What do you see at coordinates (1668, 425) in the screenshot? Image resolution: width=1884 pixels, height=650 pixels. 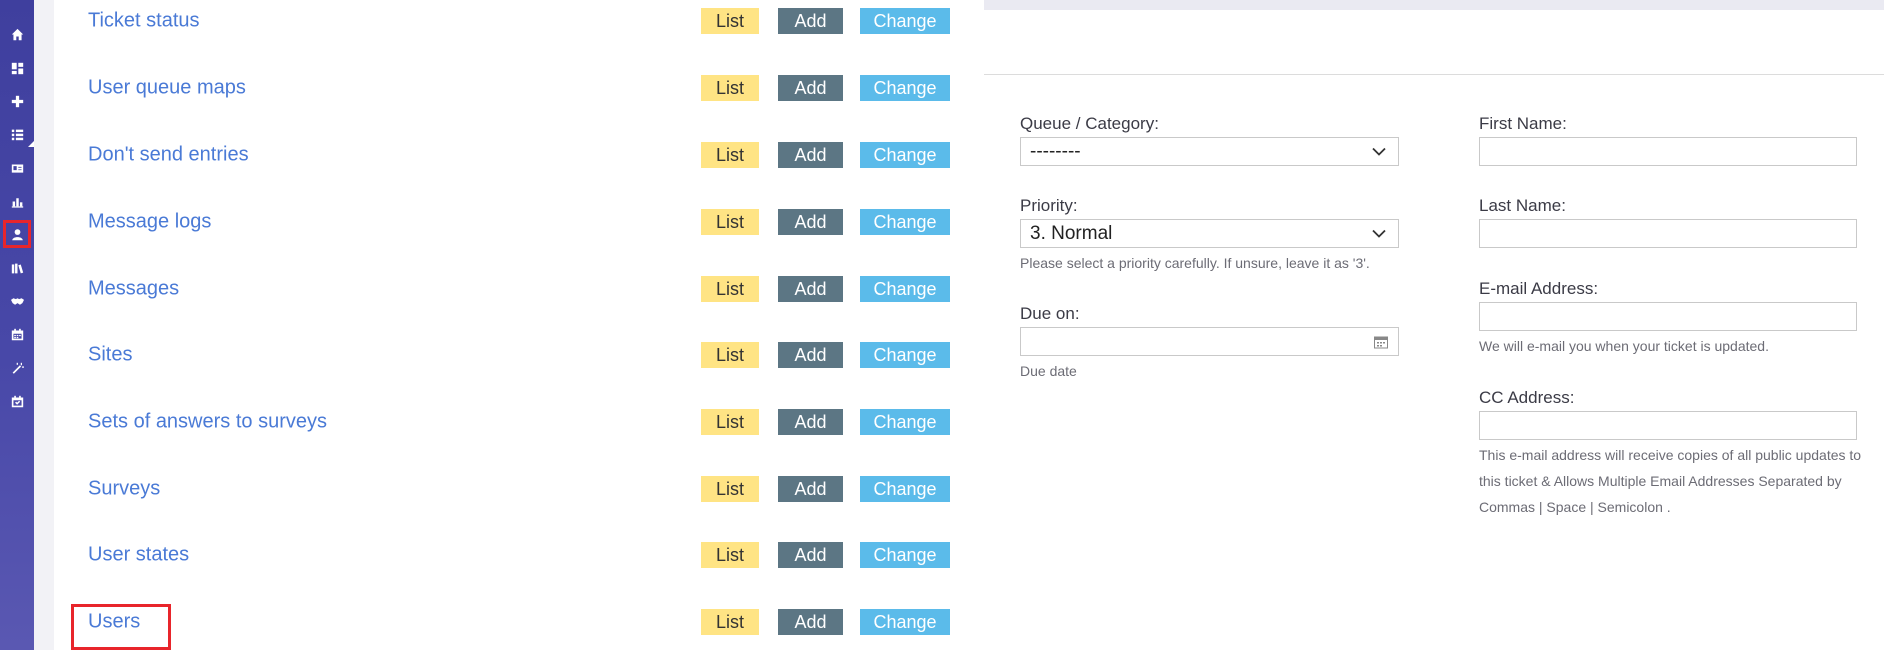 I see `cc-field` at bounding box center [1668, 425].